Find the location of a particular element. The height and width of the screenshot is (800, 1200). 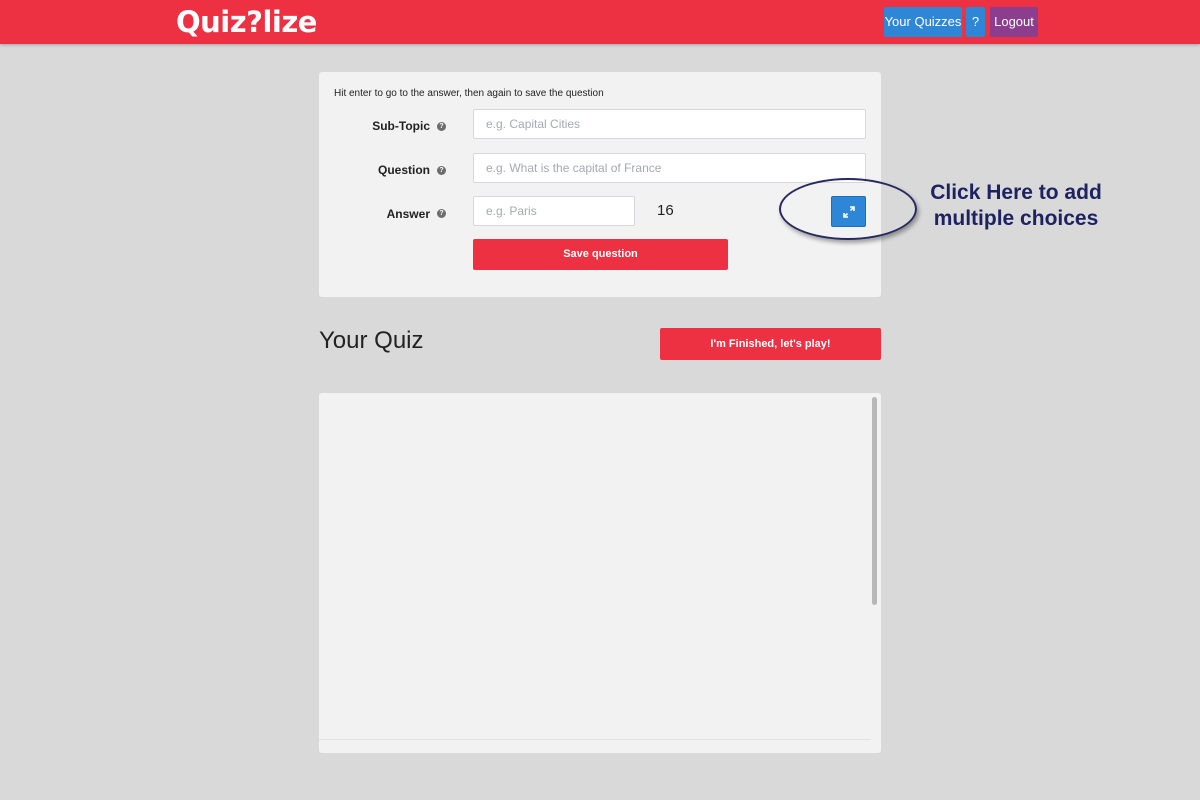

quiz-list-divider is located at coordinates (595, 742).